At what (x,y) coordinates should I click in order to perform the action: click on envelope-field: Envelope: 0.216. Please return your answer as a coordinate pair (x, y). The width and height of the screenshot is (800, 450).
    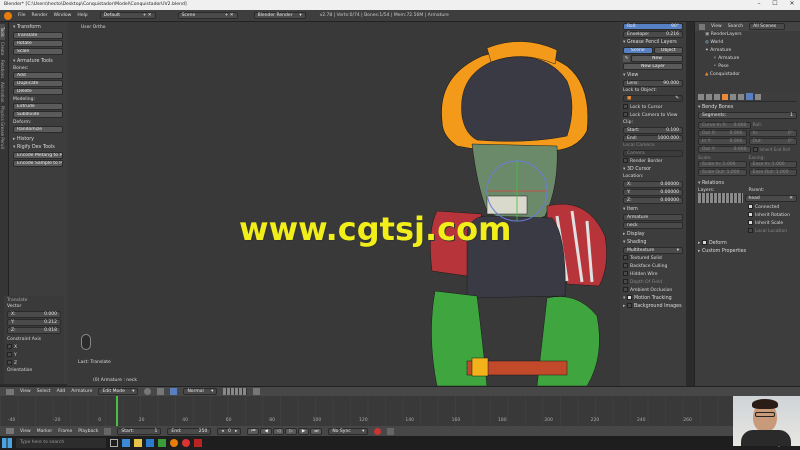
    Looking at the image, I should click on (653, 34).